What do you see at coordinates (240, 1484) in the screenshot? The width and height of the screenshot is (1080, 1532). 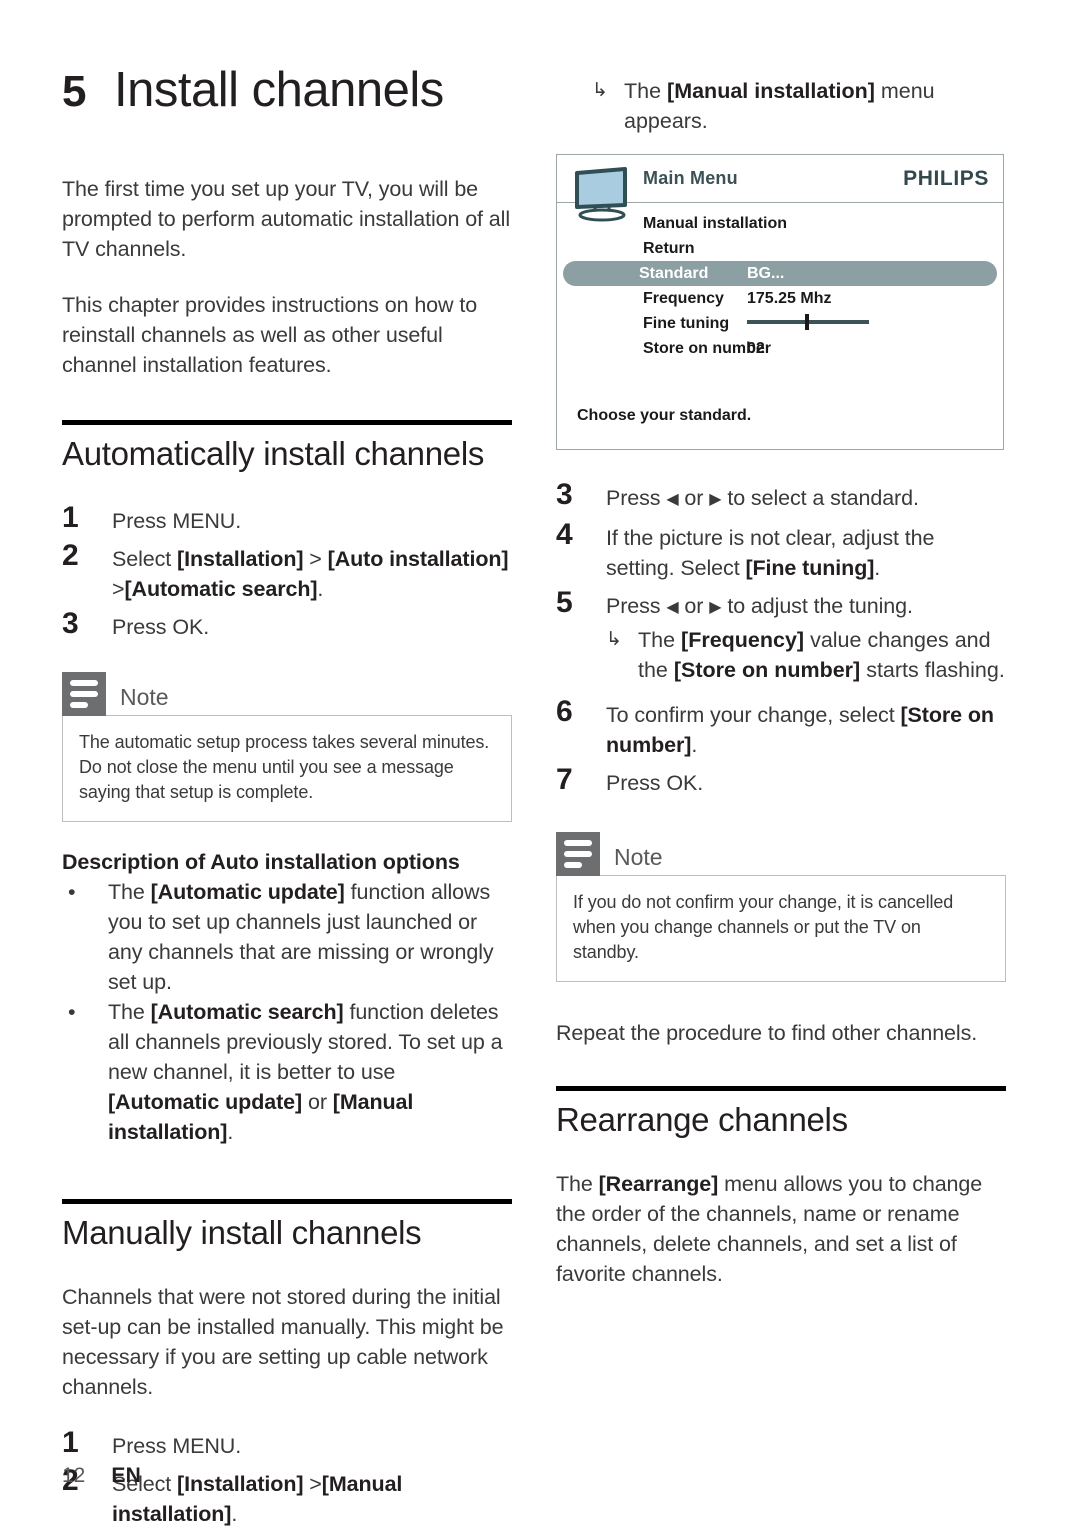 I see `menu-path-token: [Installation]` at bounding box center [240, 1484].